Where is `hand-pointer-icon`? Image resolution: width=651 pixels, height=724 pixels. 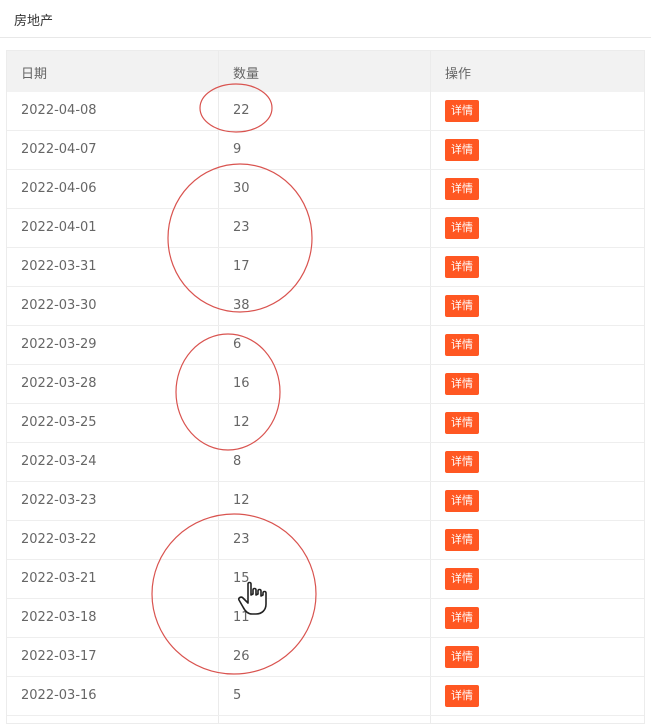
hand-pointer-icon is located at coordinates (252, 598).